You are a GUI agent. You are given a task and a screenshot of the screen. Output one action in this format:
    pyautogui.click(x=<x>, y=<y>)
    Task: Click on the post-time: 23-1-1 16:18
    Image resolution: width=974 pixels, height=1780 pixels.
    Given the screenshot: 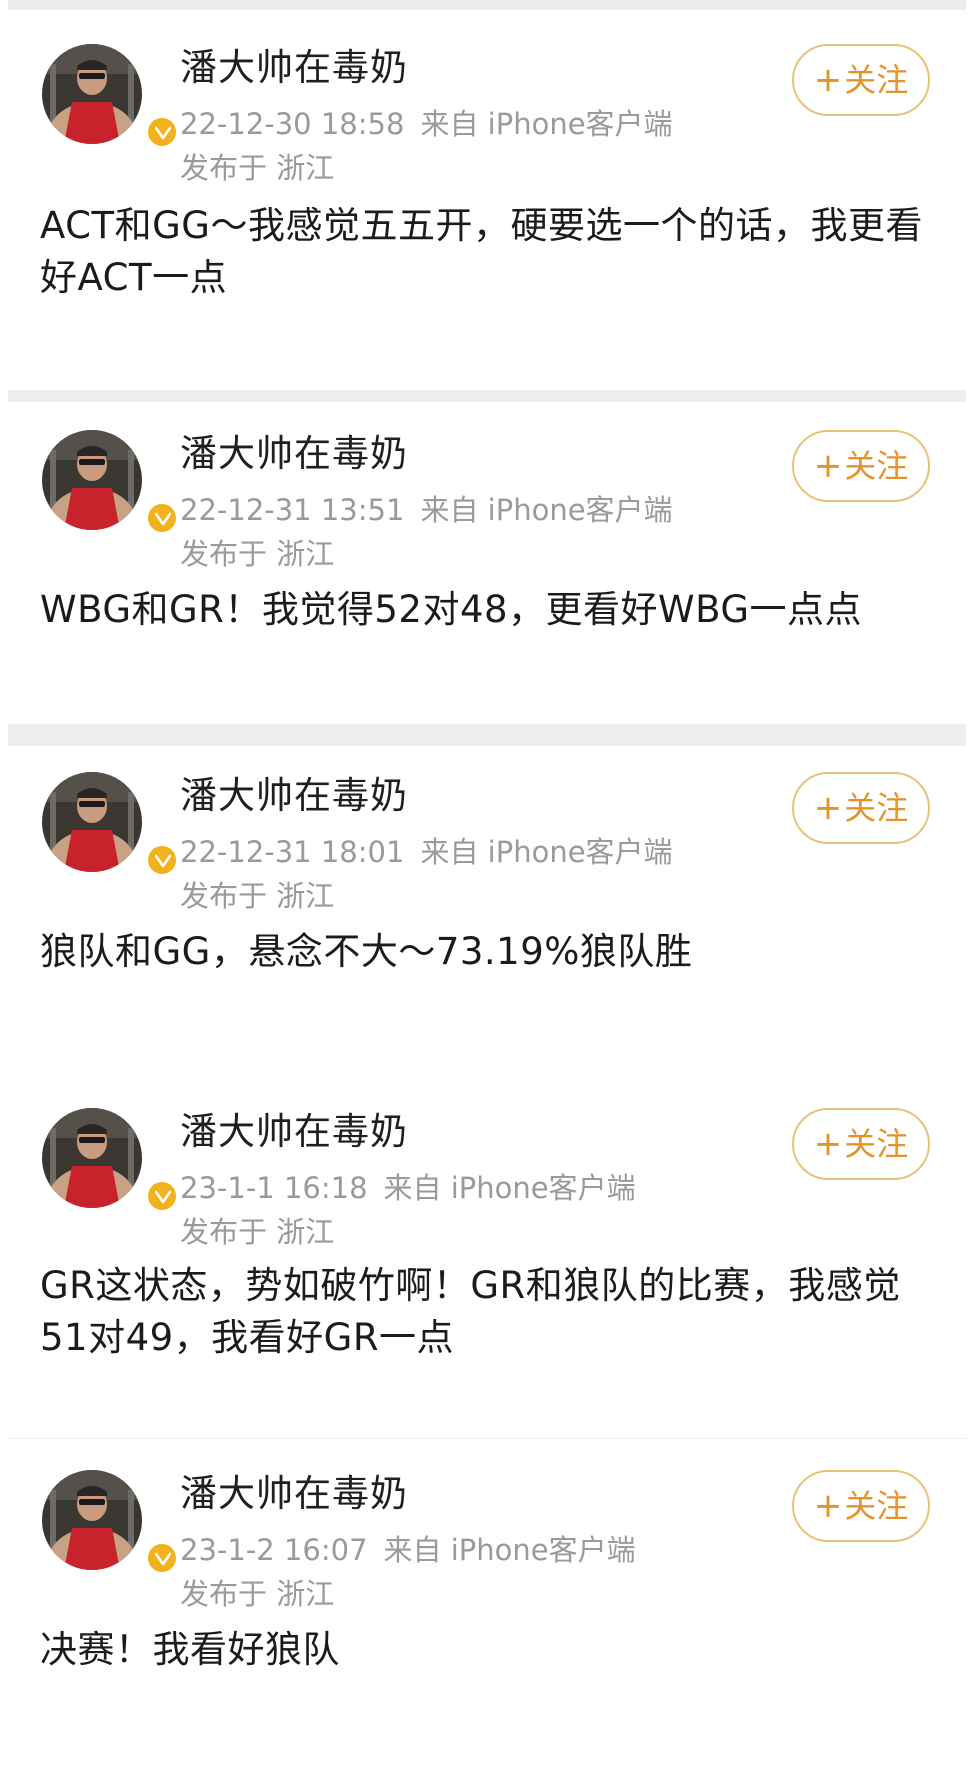 What is the action you would take?
    pyautogui.click(x=274, y=1188)
    